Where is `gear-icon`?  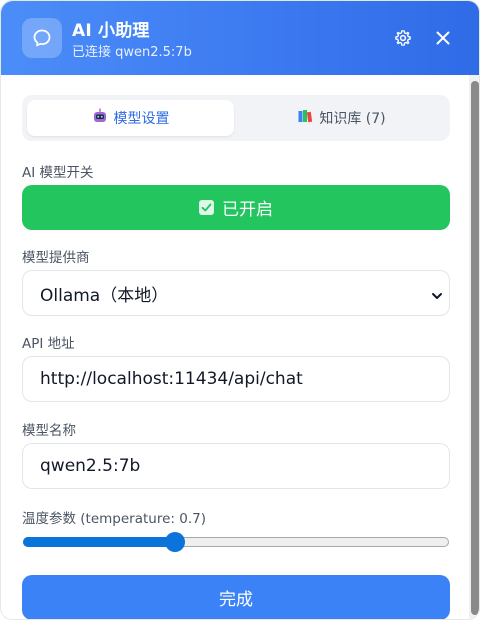
gear-icon is located at coordinates (403, 38).